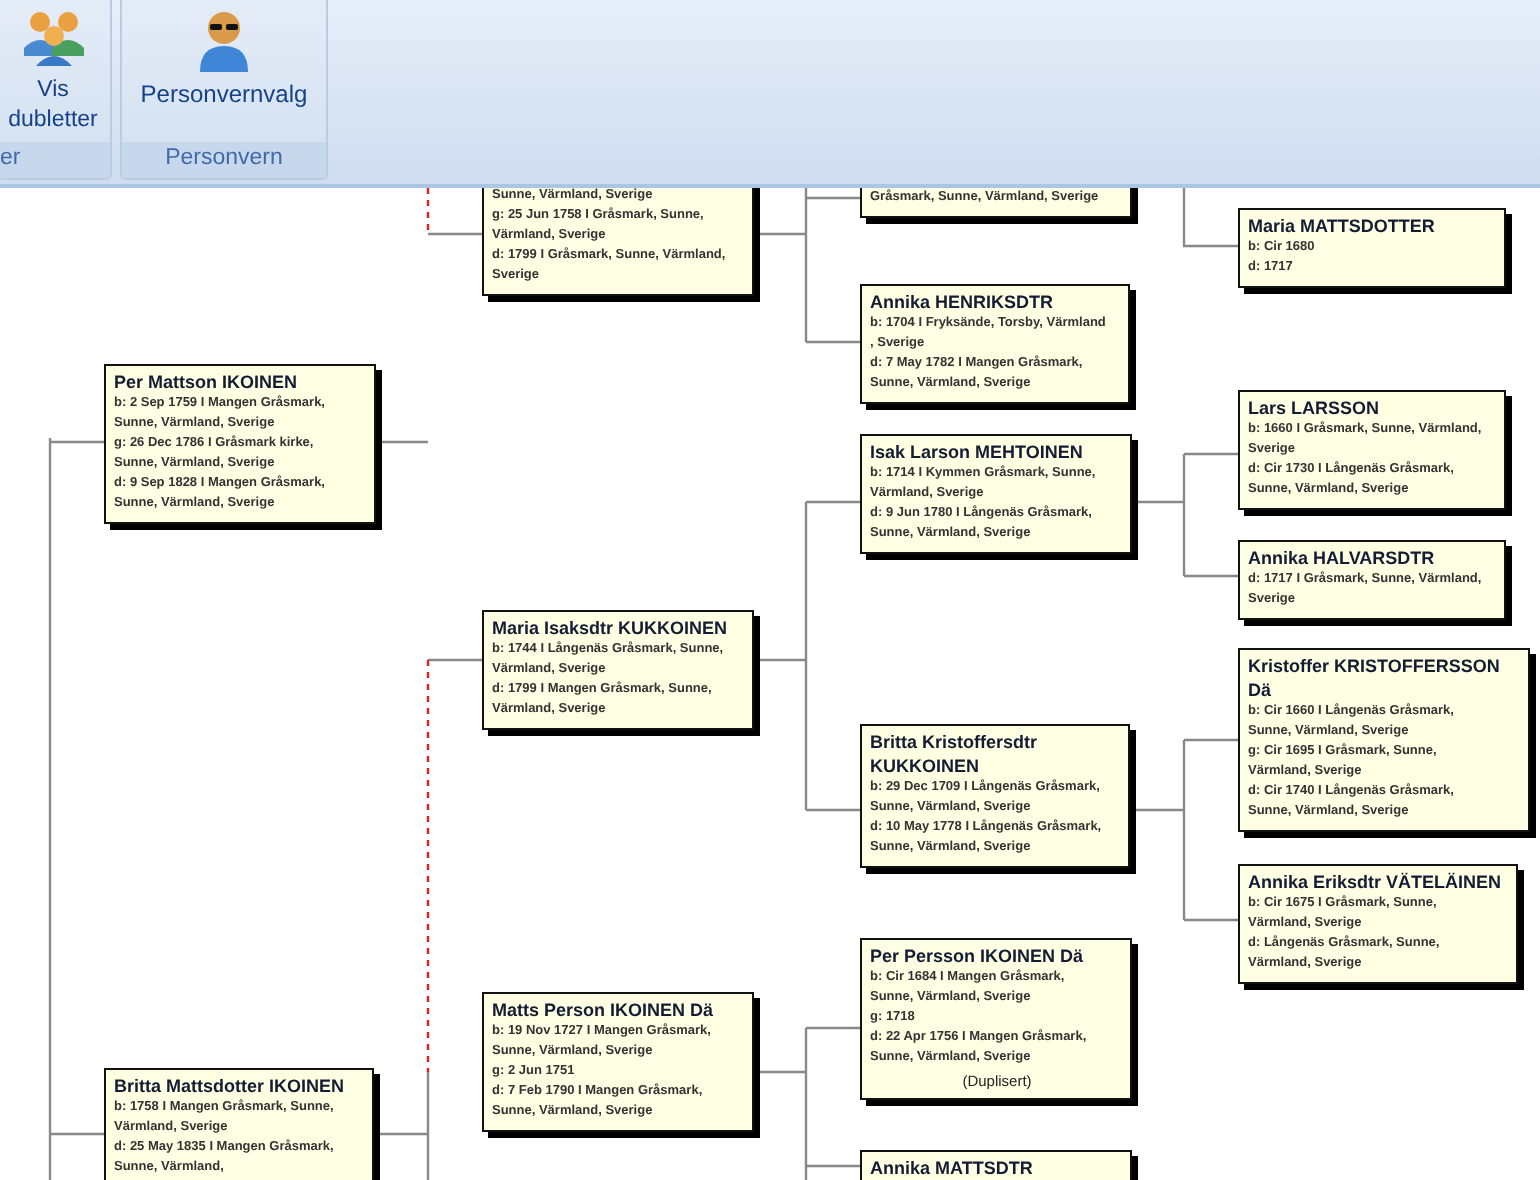  Describe the element at coordinates (1342, 226) in the screenshot. I see `person-name: Maria MATTSDOTTER` at that location.